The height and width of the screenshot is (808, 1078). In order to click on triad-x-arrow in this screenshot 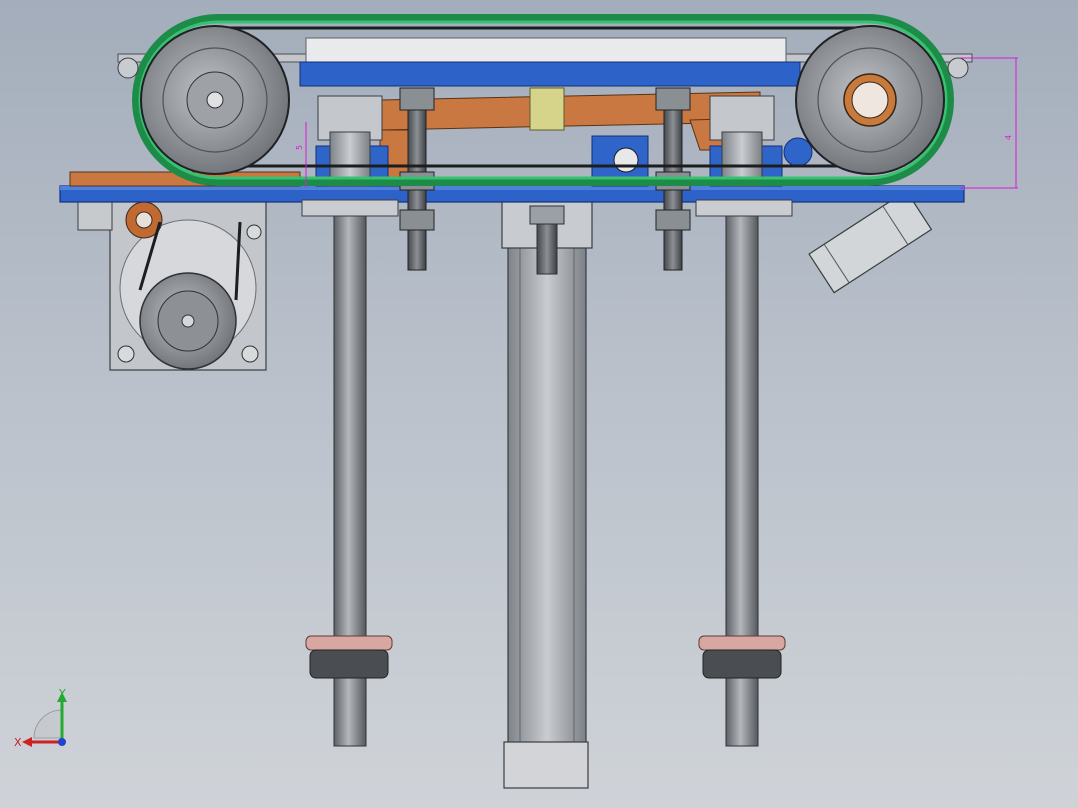, I will do `click(27, 742)`.